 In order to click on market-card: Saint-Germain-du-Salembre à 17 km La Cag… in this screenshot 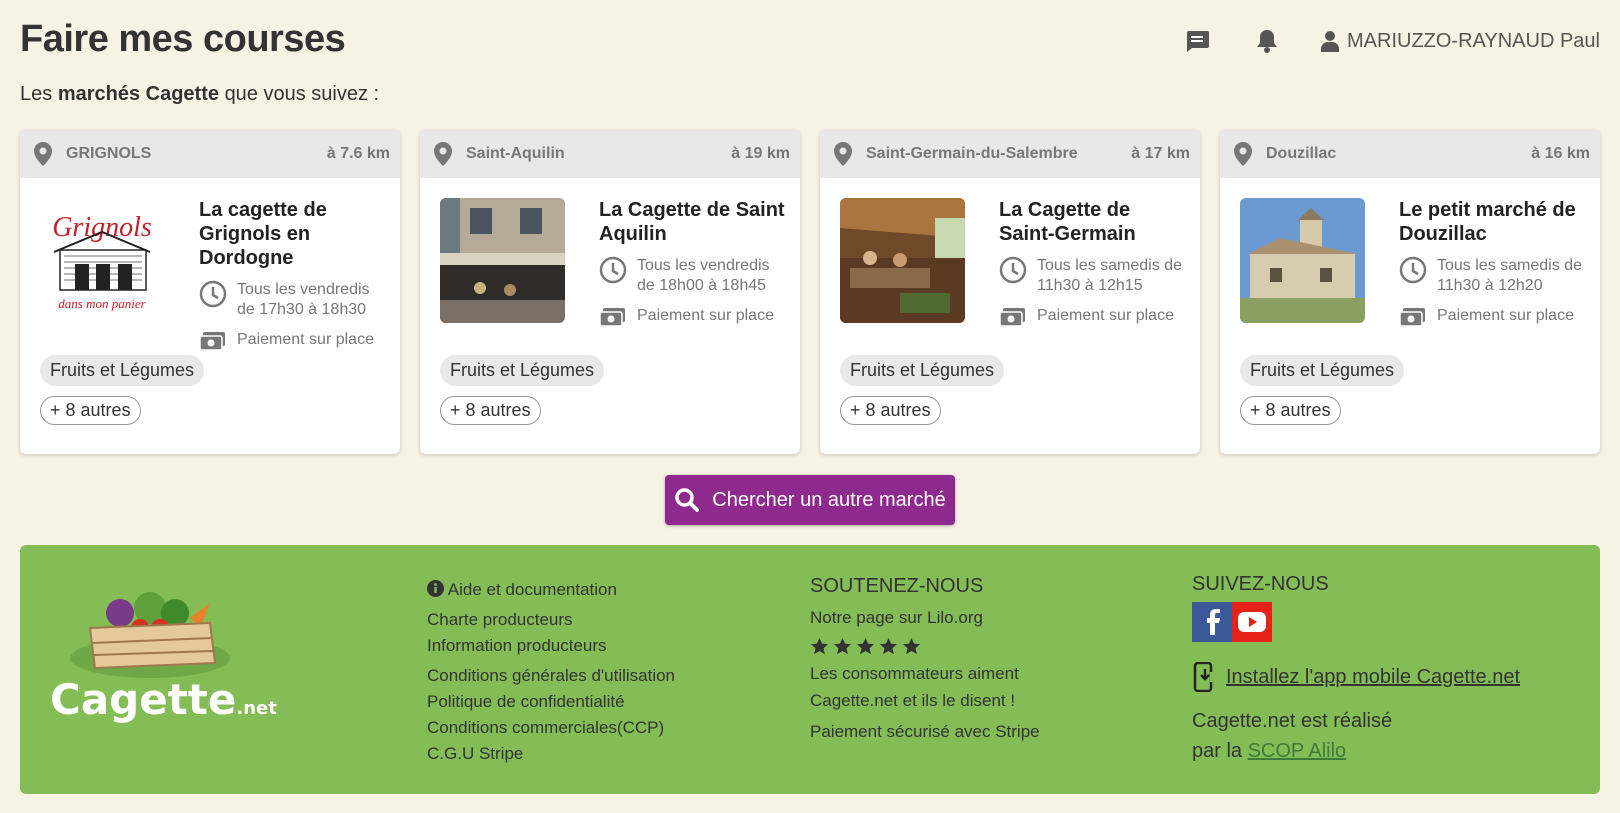, I will do `click(1010, 292)`.